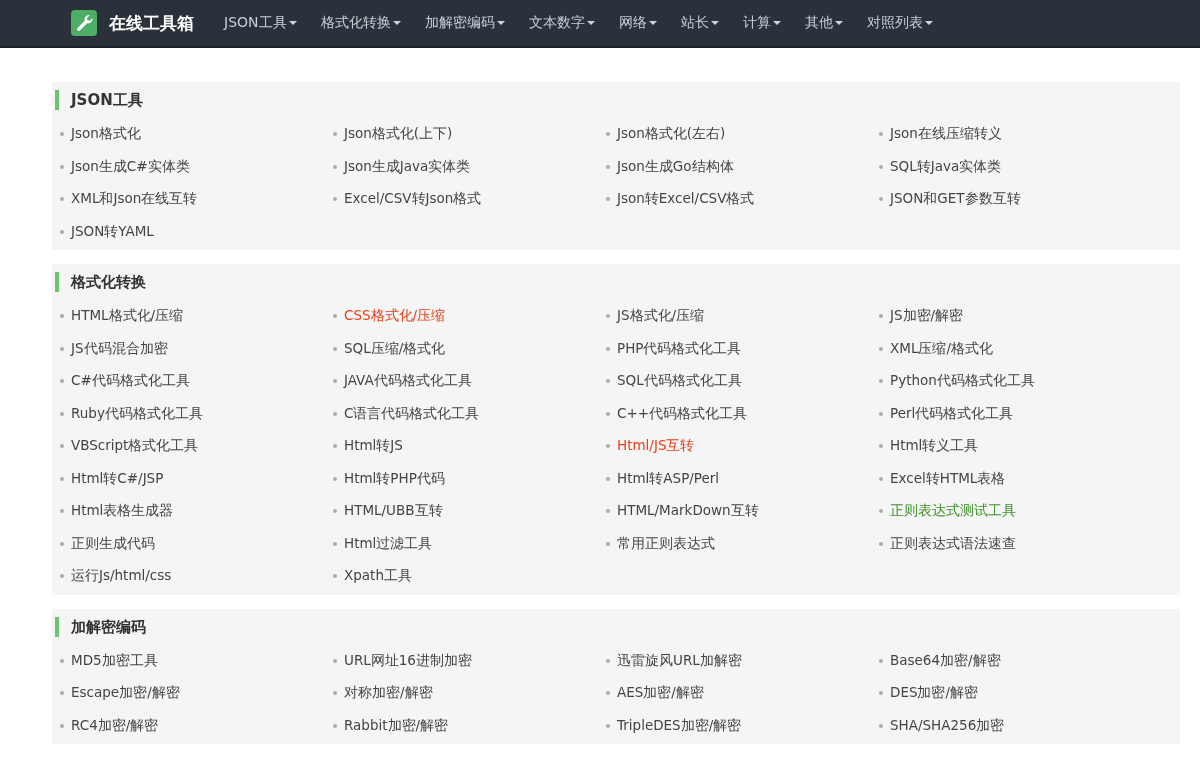 This screenshot has height=781, width=1200. What do you see at coordinates (661, 316) in the screenshot?
I see `tool-link: JS格式化/压缩` at bounding box center [661, 316].